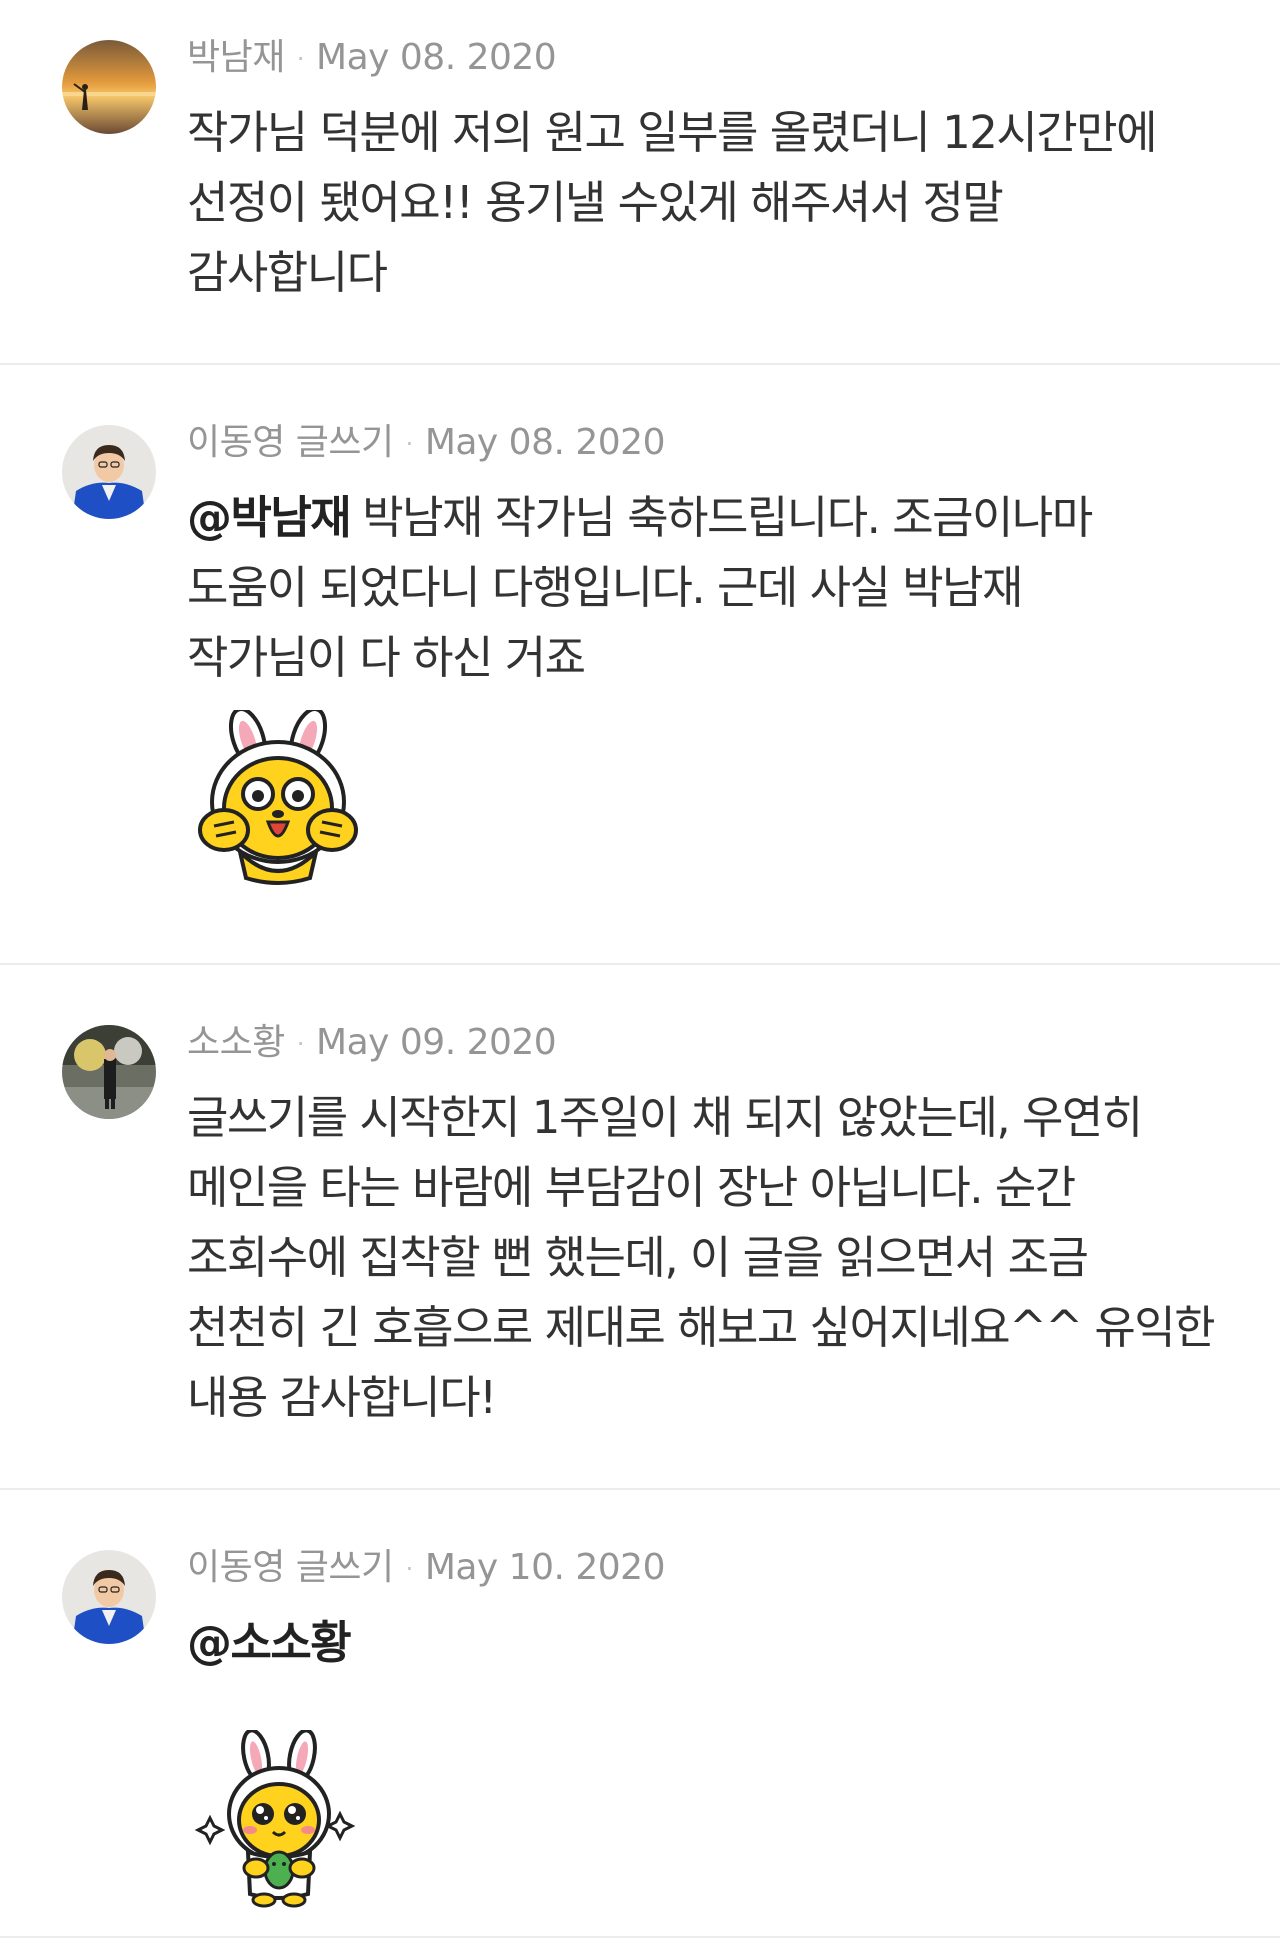  I want to click on rabbit-sticker-icon, so click(278, 797).